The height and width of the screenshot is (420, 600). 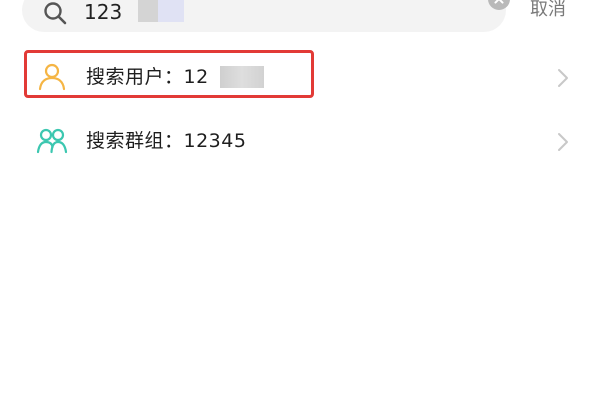 I want to click on search-users-label: 搜索用户：12, so click(x=147, y=77).